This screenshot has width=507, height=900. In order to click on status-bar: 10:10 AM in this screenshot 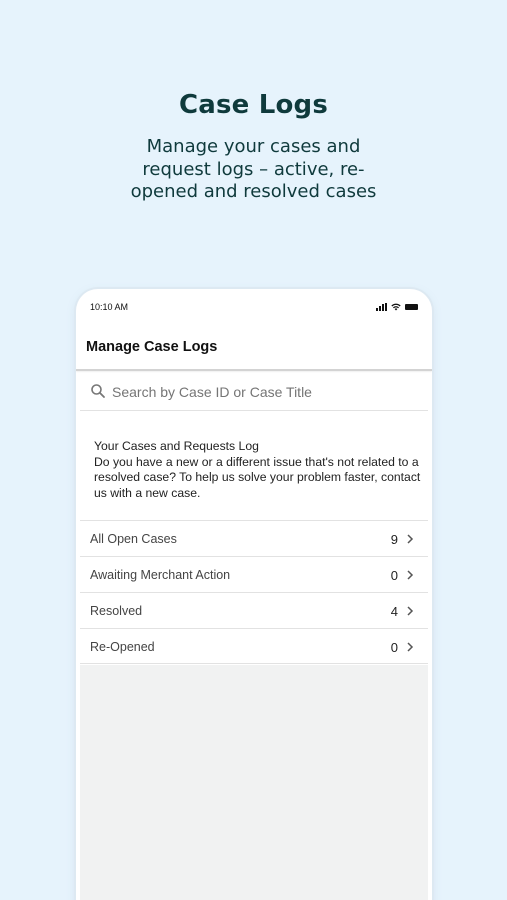, I will do `click(254, 307)`.